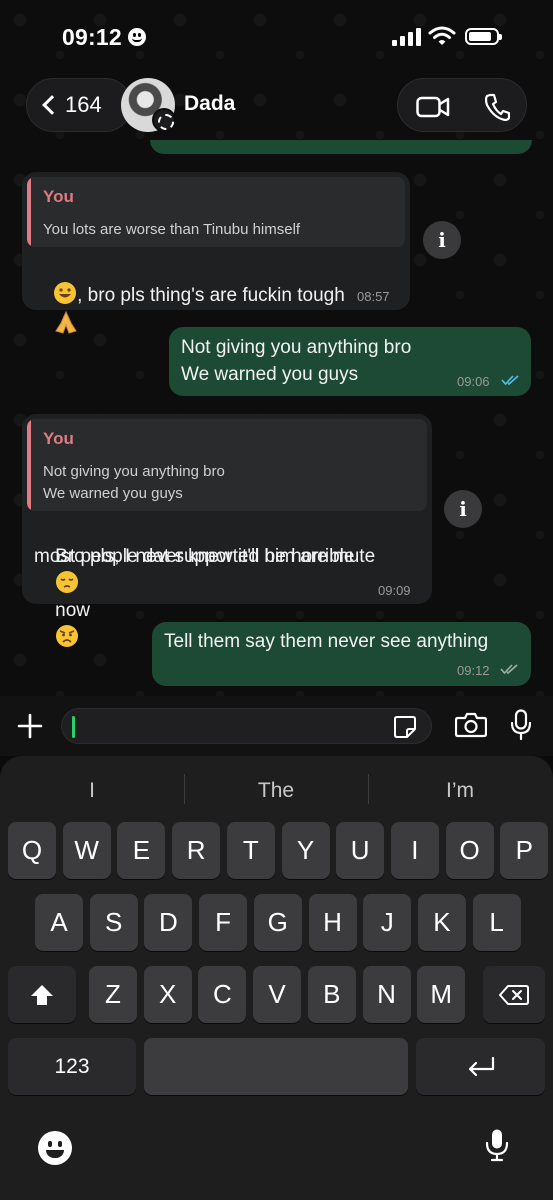 The height and width of the screenshot is (1200, 553). What do you see at coordinates (250, 850) in the screenshot?
I see `key-t: T` at bounding box center [250, 850].